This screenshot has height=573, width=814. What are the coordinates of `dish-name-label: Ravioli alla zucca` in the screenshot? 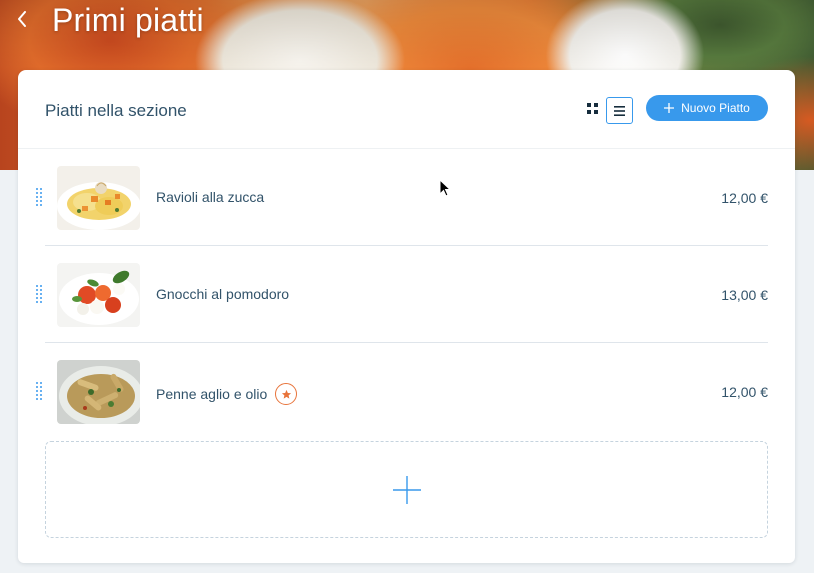 It's located at (210, 197).